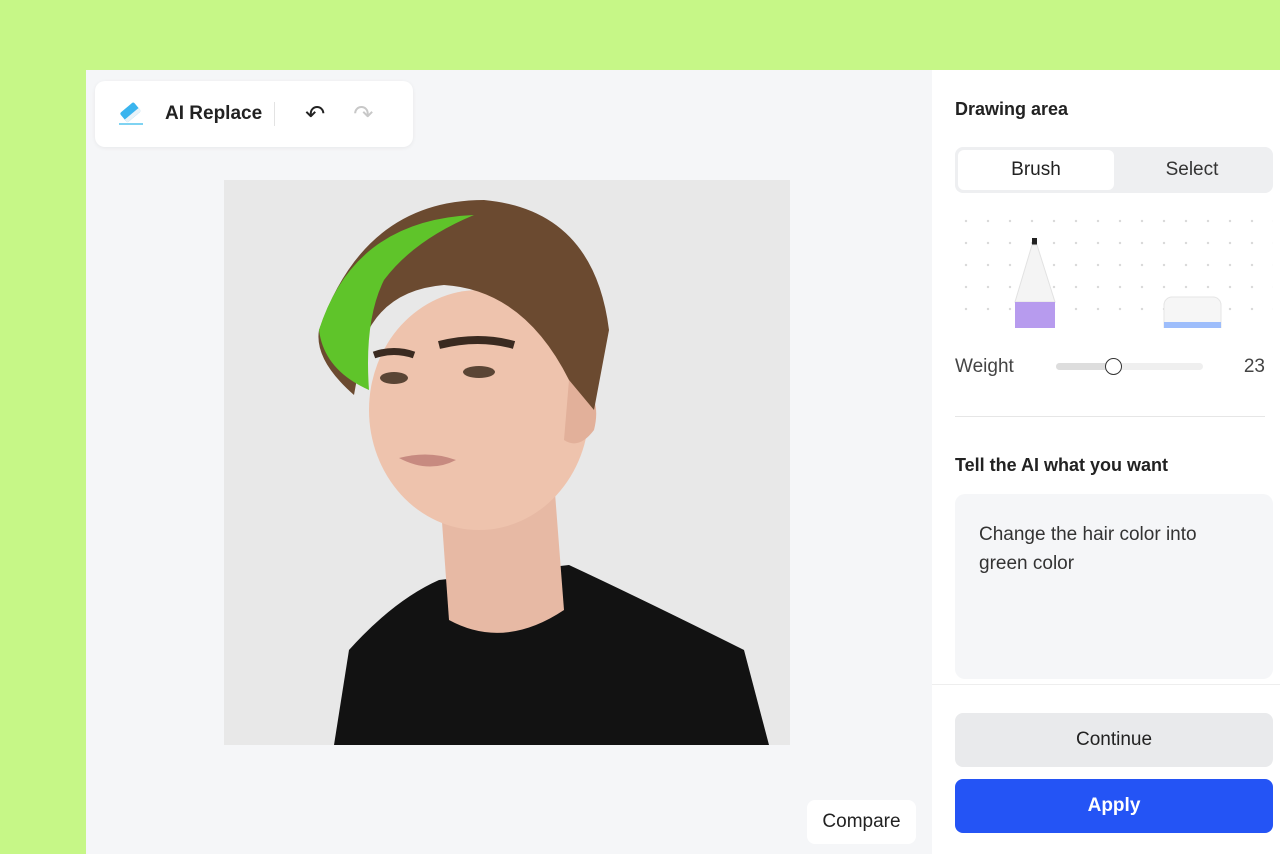 The height and width of the screenshot is (854, 1280). Describe the element at coordinates (1254, 366) in the screenshot. I see `weight-value: 23` at that location.